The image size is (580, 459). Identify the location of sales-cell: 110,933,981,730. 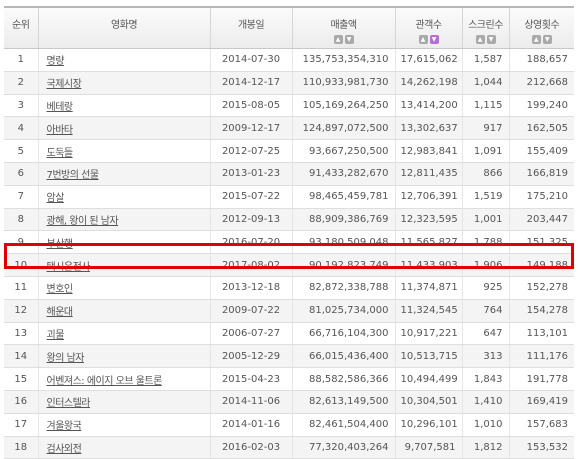
(344, 83).